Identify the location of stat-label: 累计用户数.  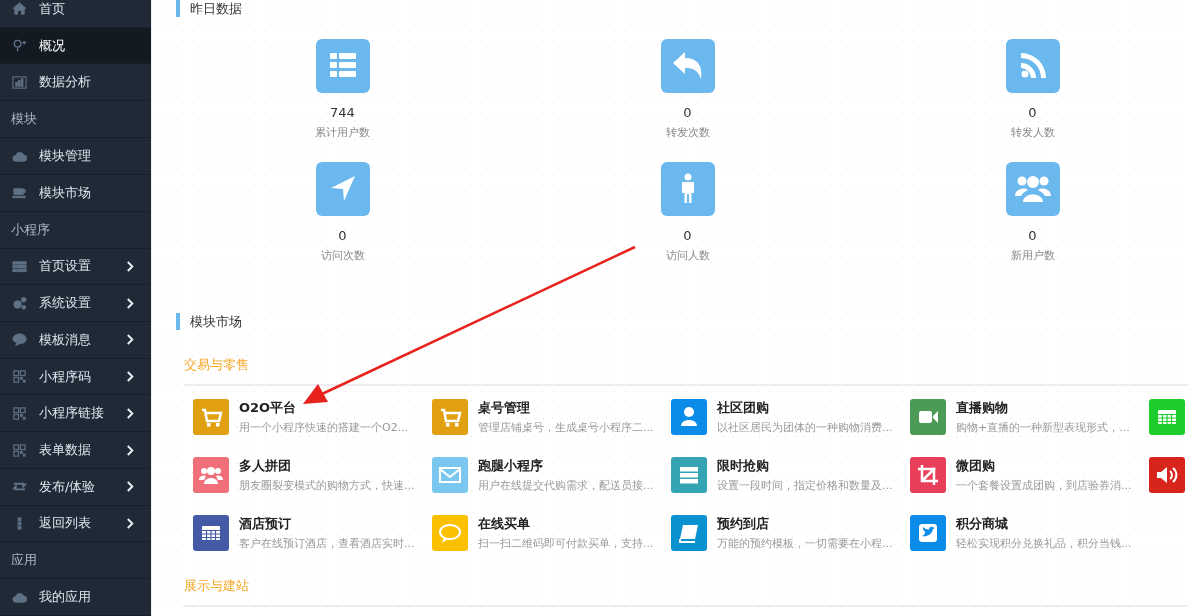
(342, 132).